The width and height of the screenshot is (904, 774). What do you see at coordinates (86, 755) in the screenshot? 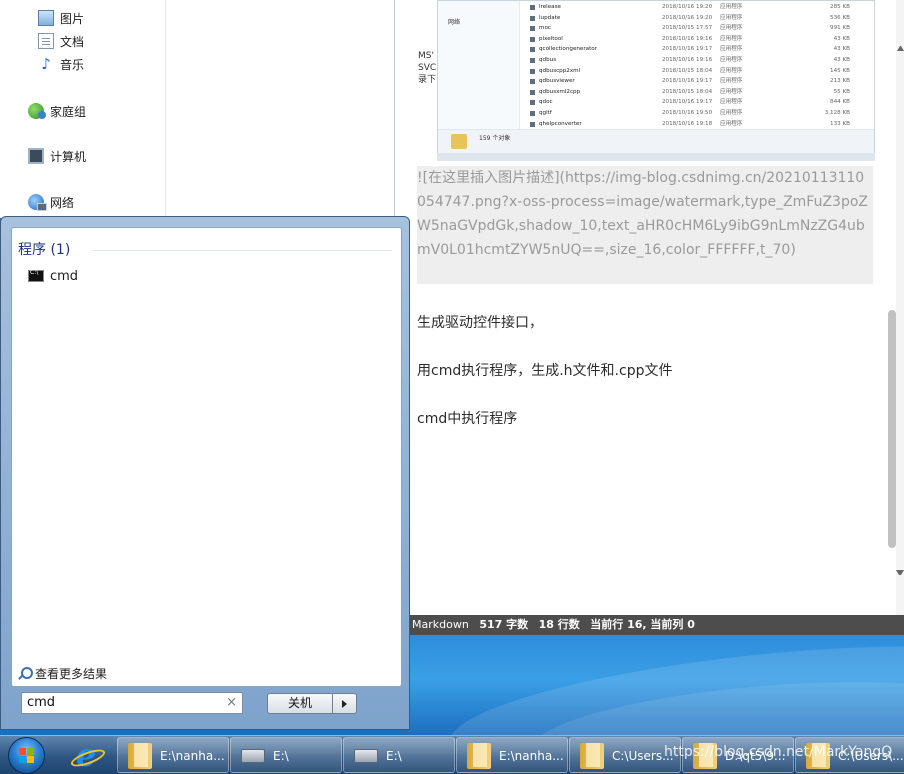
I see `internet-explorer-icon: e` at bounding box center [86, 755].